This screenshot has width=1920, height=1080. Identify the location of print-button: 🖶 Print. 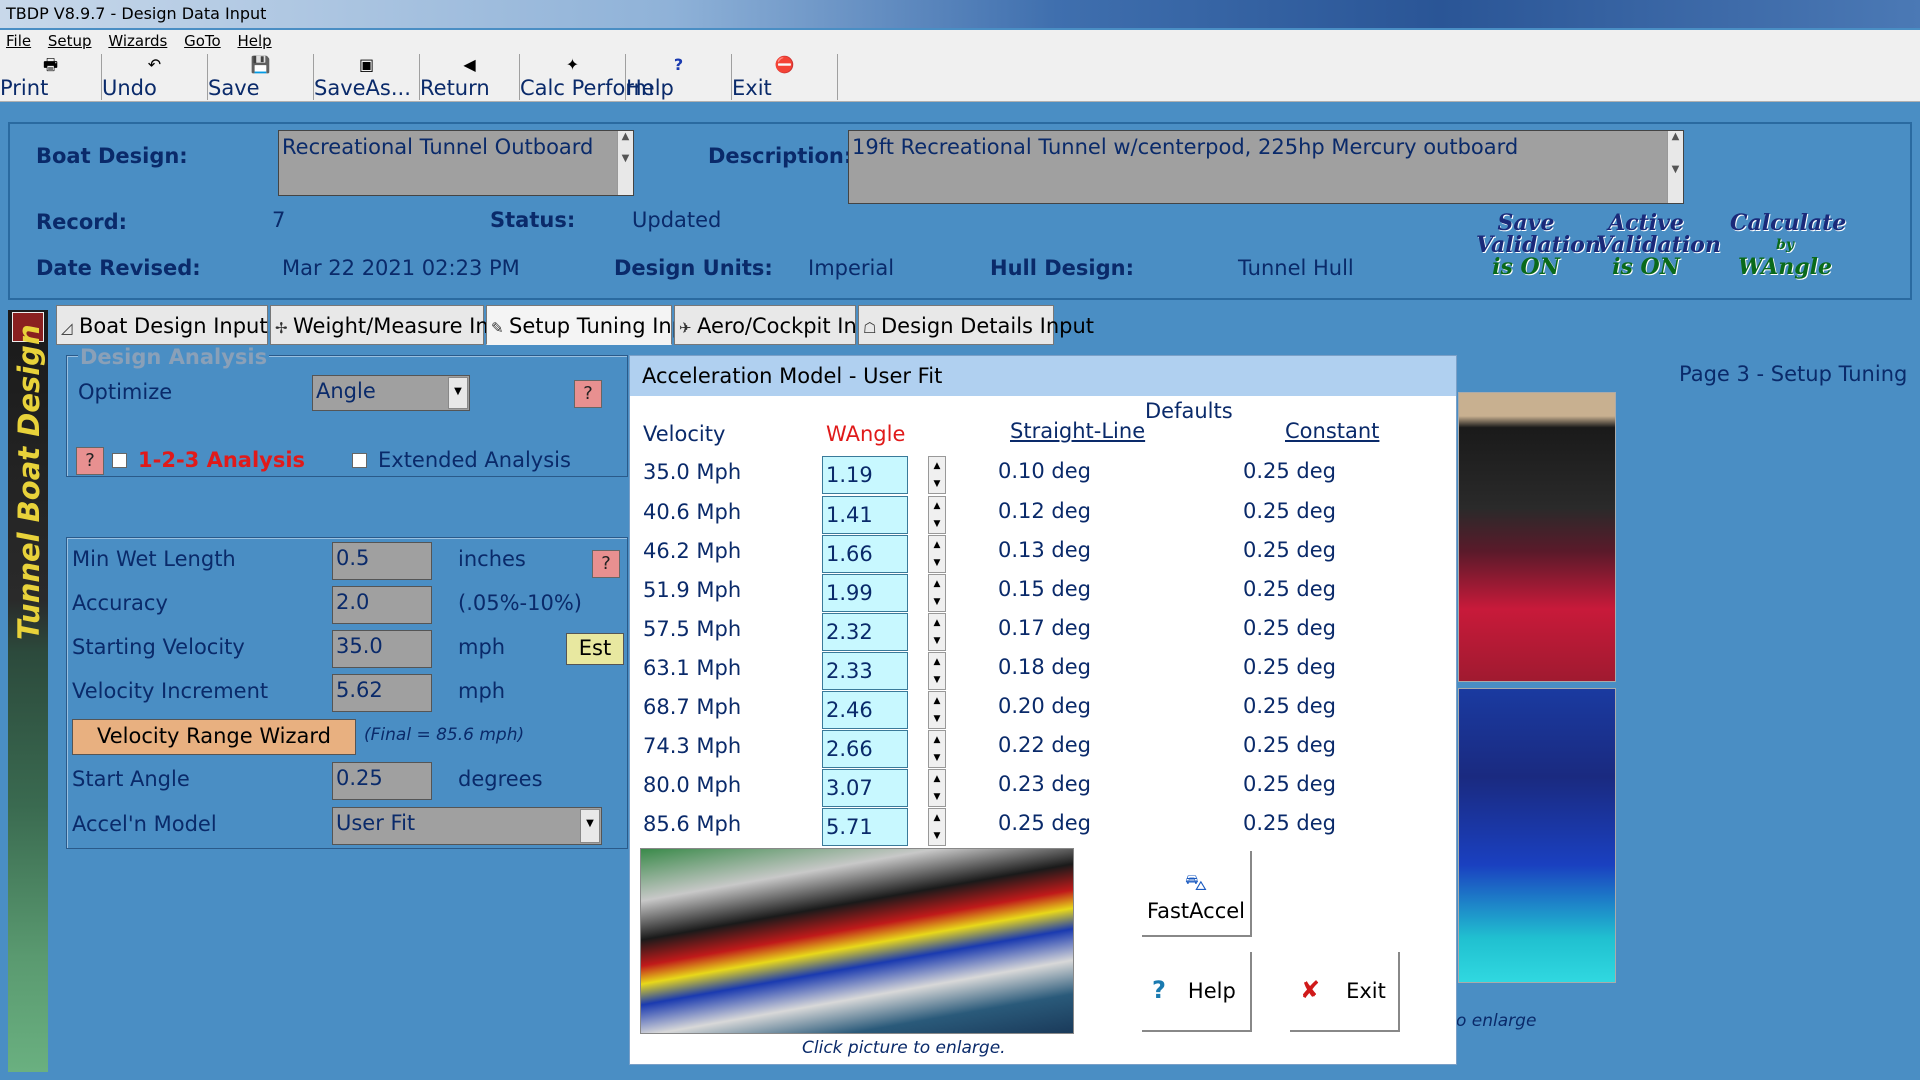
(51, 77).